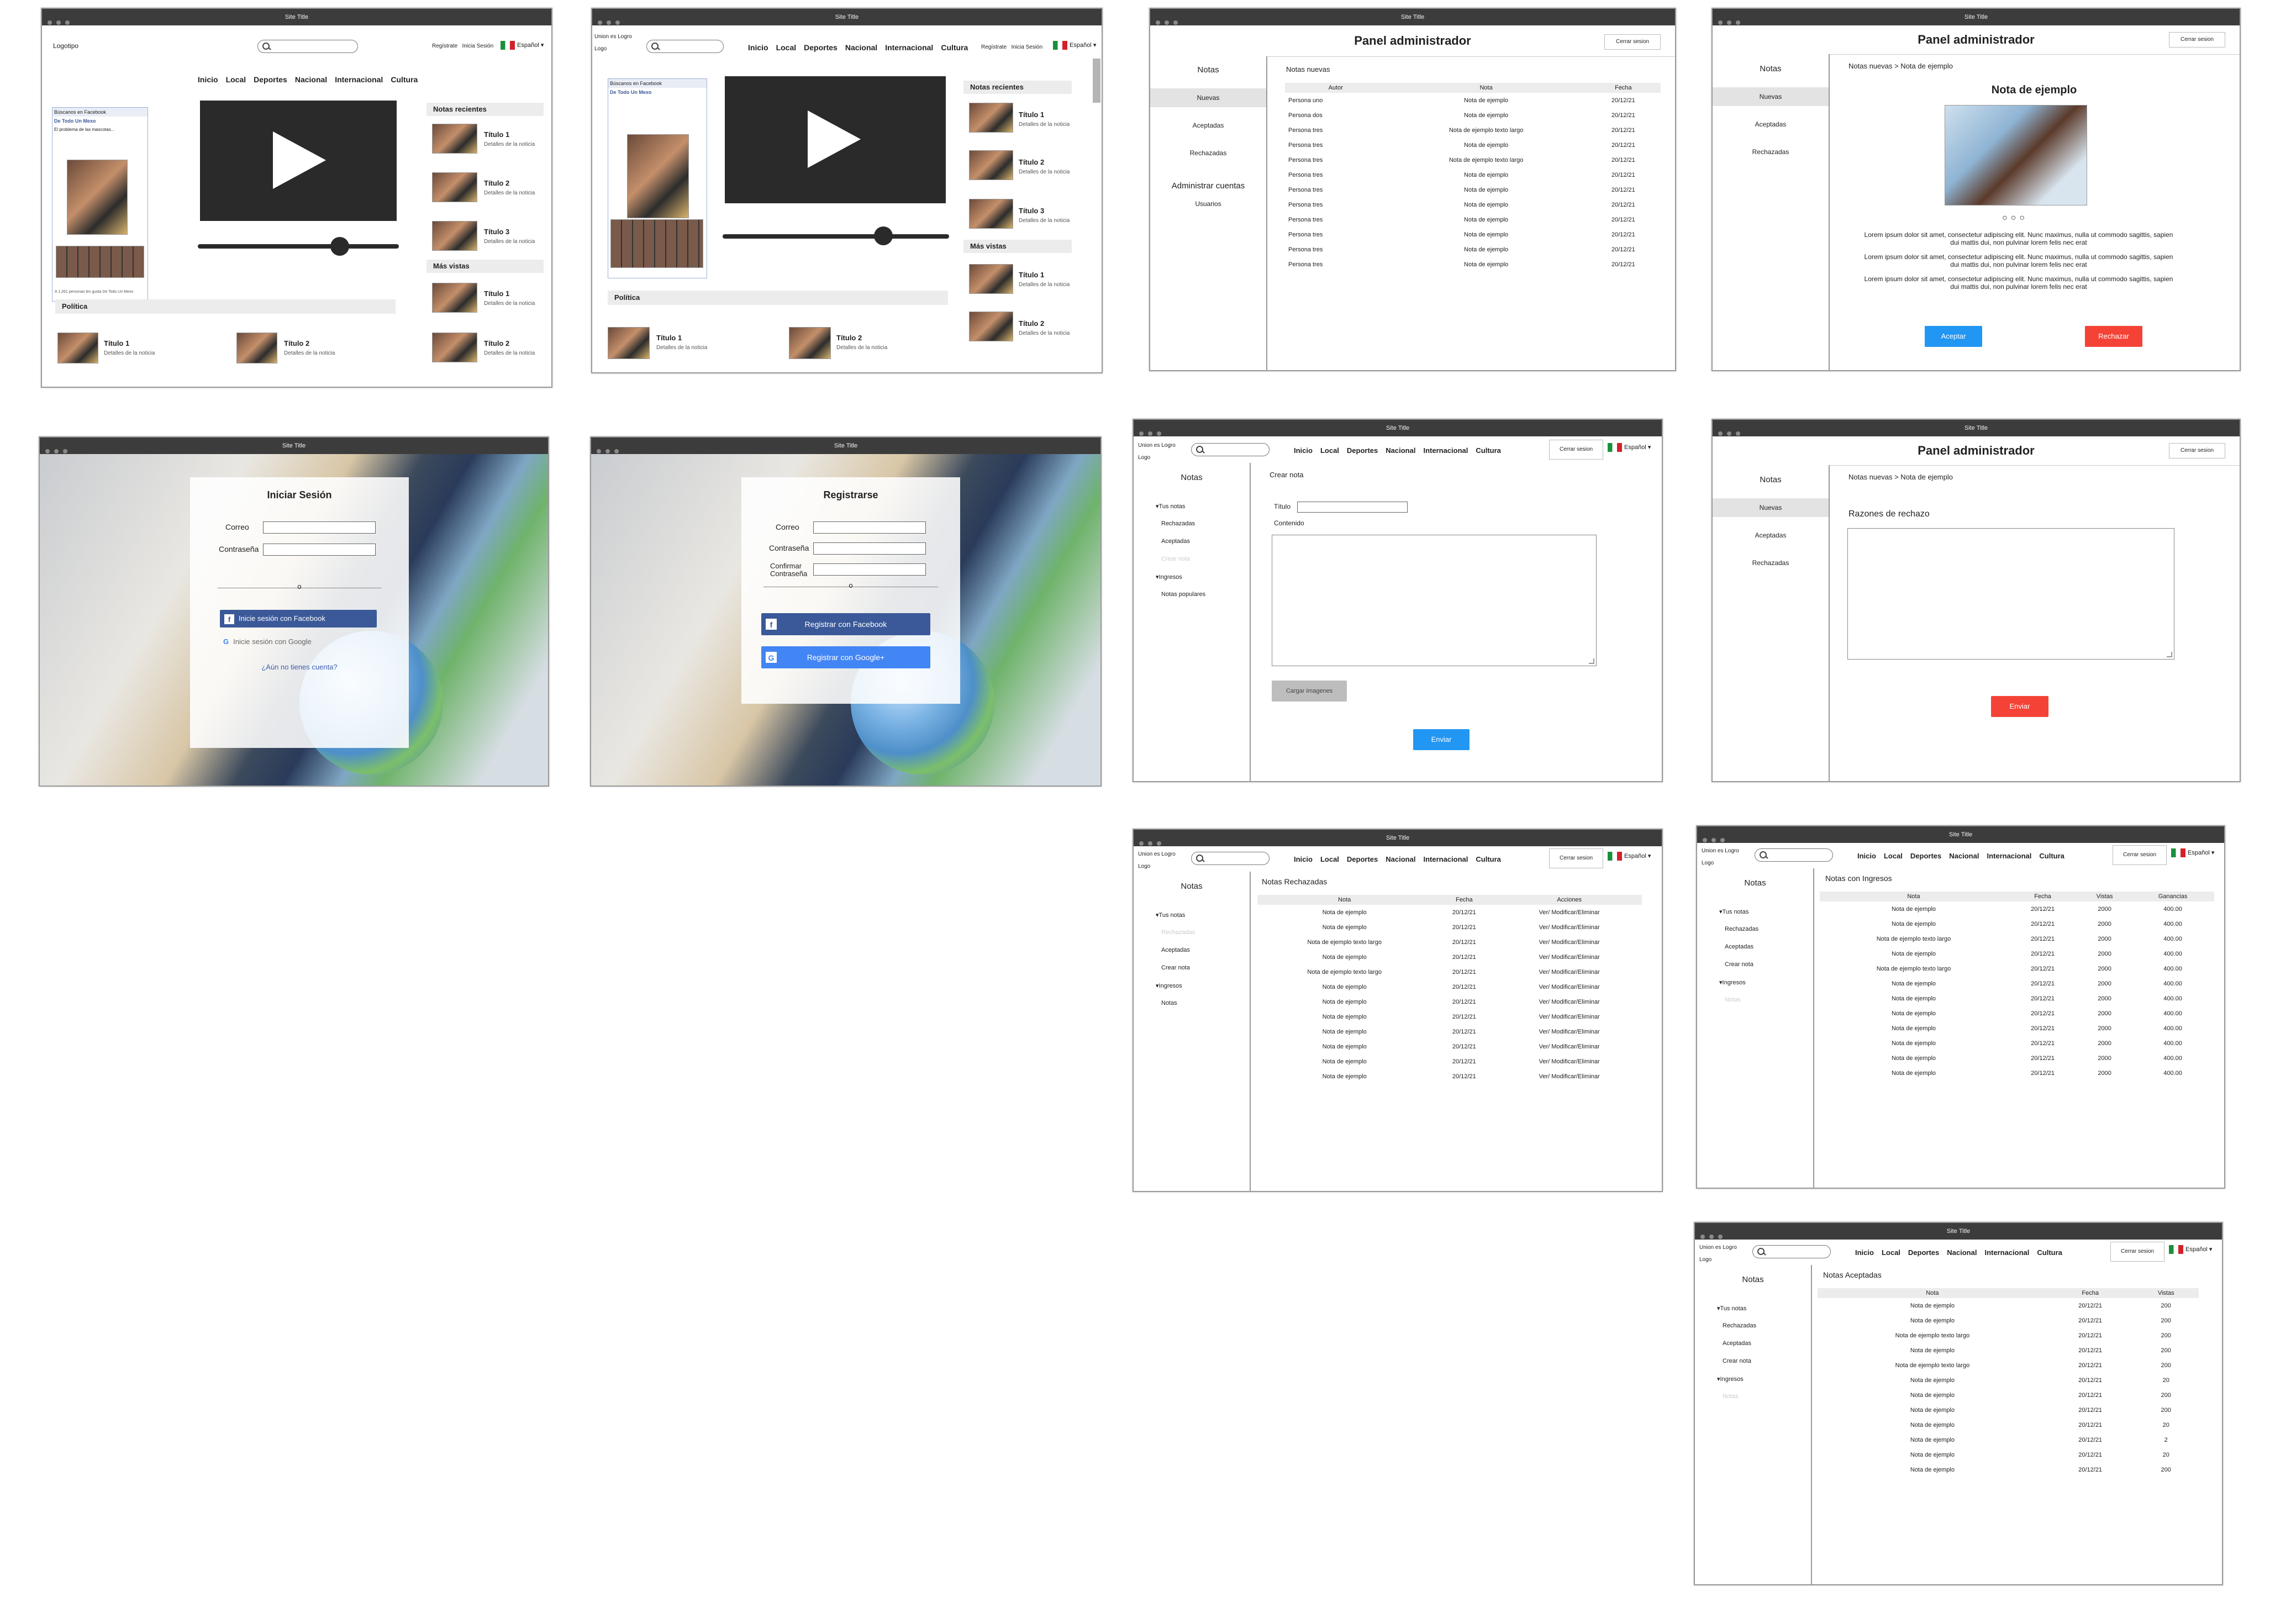 This screenshot has height=1624, width=2270. What do you see at coordinates (256, 348) in the screenshot?
I see `politics-2-thumb` at bounding box center [256, 348].